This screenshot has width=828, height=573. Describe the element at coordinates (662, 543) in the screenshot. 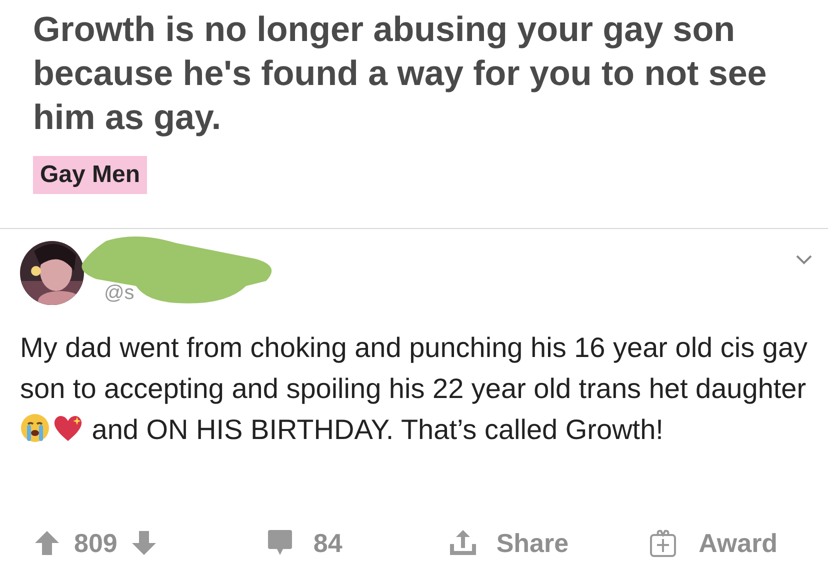

I see `gift-icon` at that location.